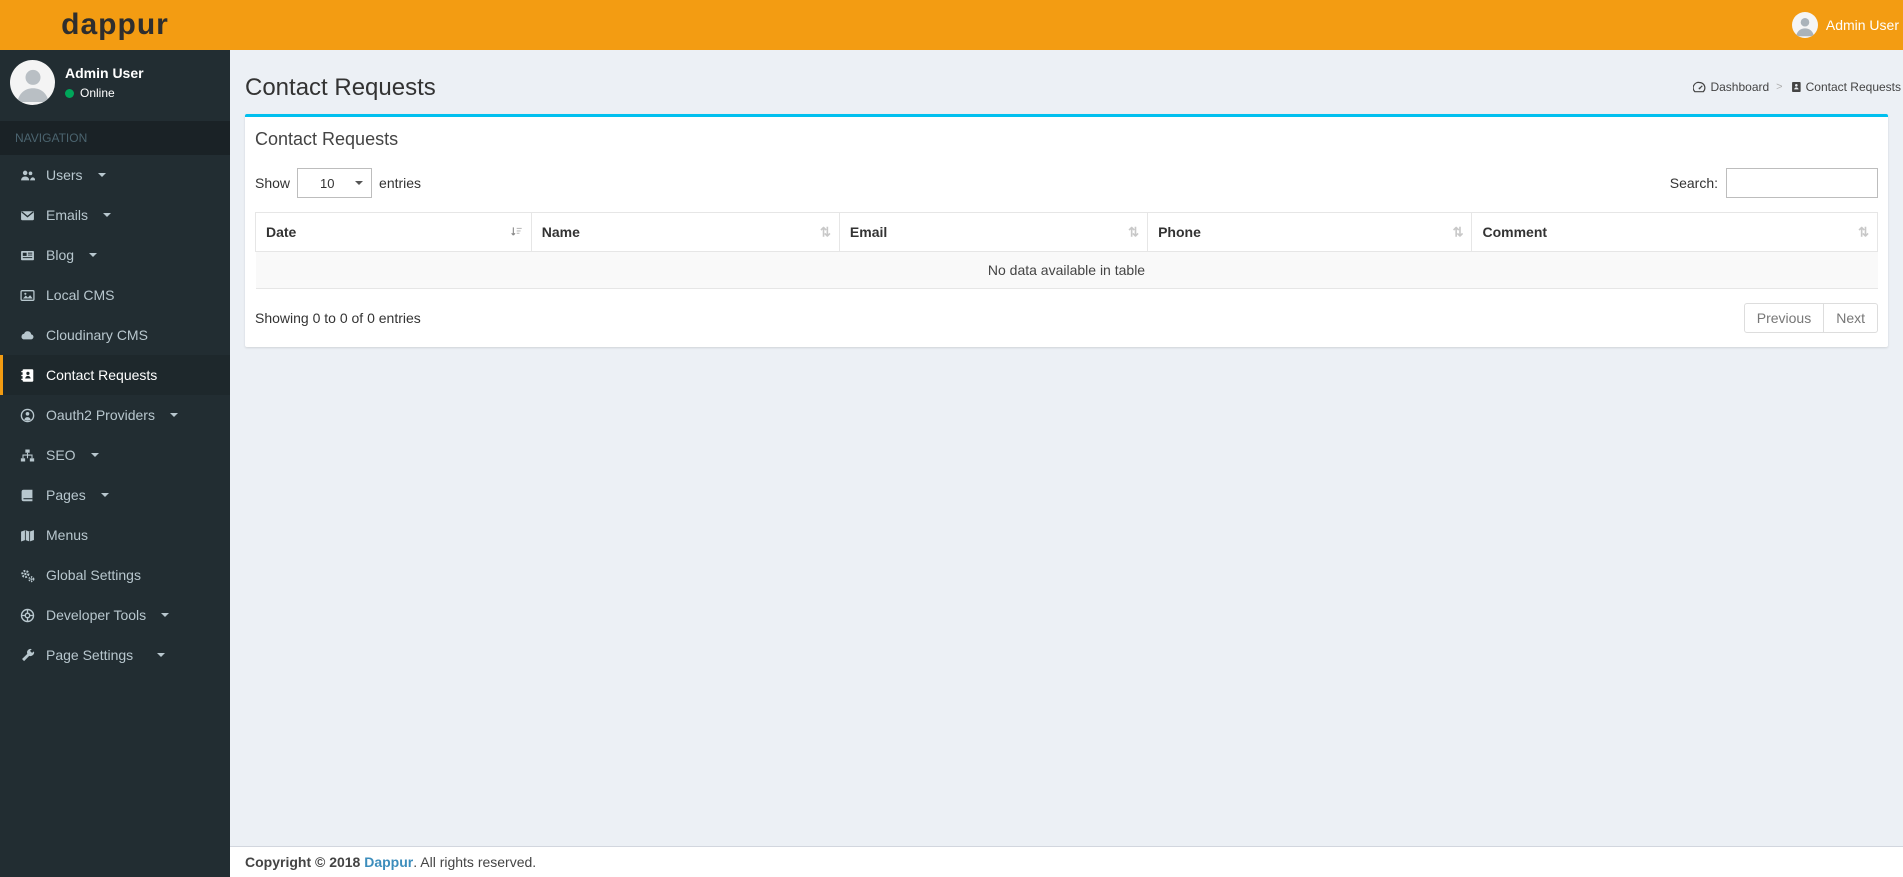 The height and width of the screenshot is (877, 1903). What do you see at coordinates (102, 375) in the screenshot?
I see `sidebar-item-label: Contact Requests` at bounding box center [102, 375].